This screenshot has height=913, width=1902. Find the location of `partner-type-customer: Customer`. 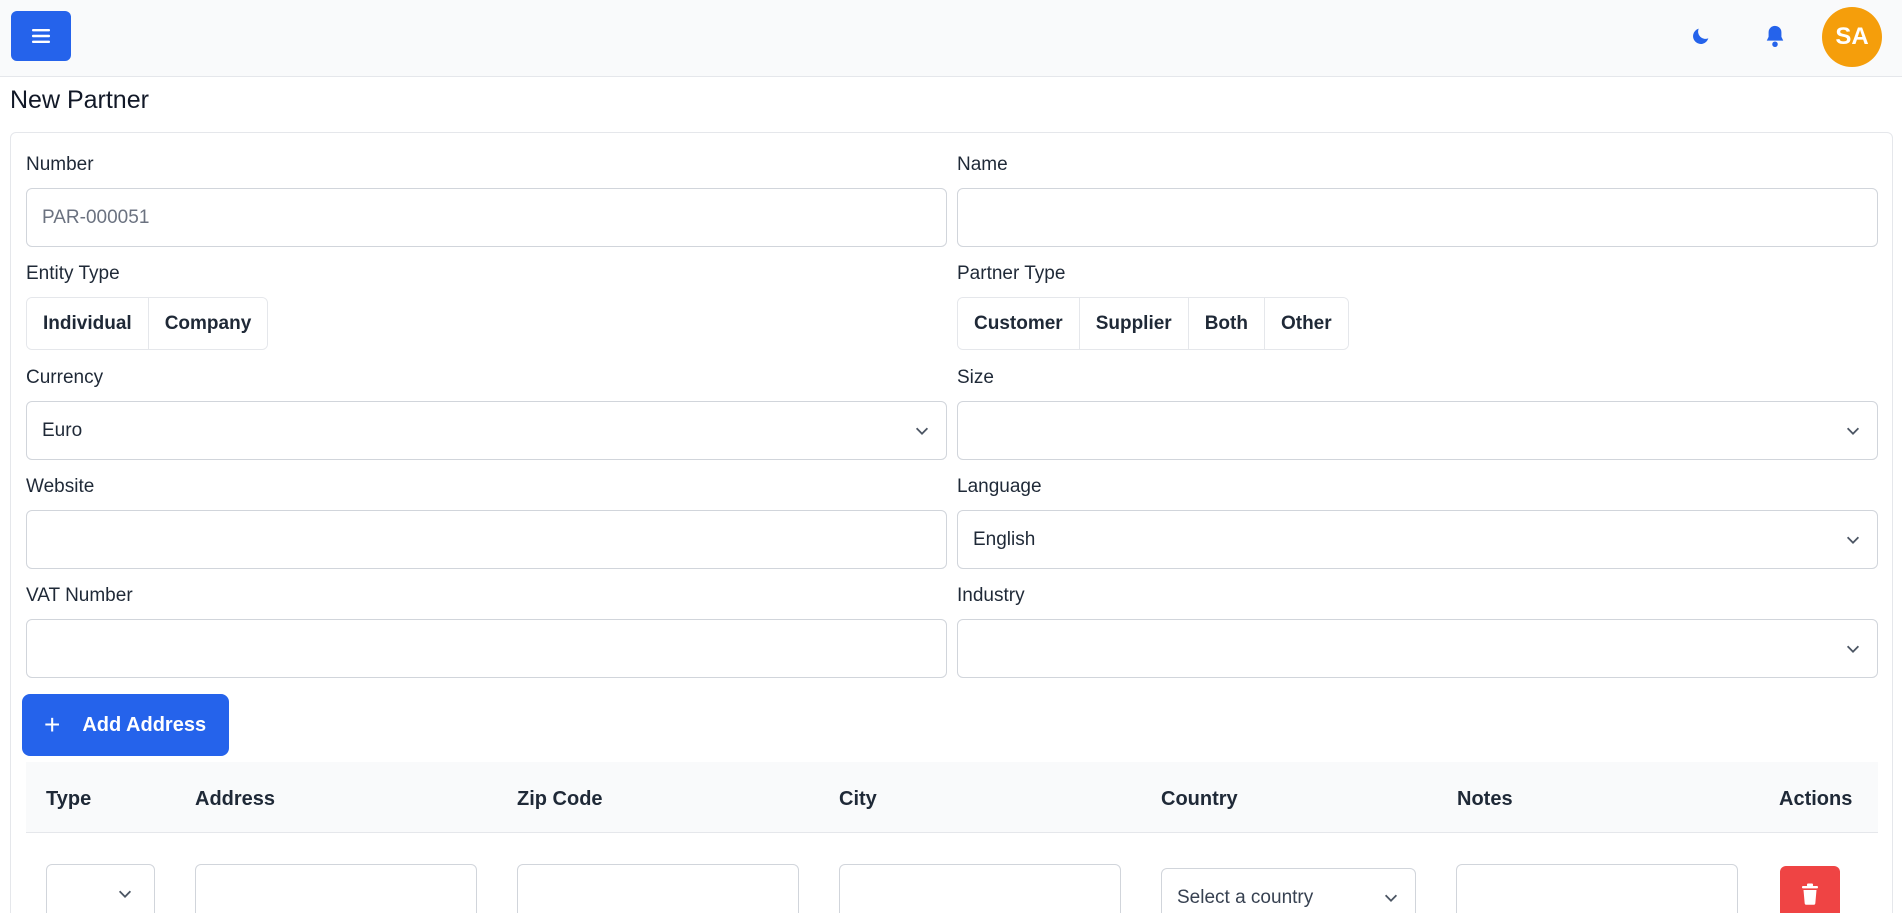

partner-type-customer: Customer is located at coordinates (1019, 323).